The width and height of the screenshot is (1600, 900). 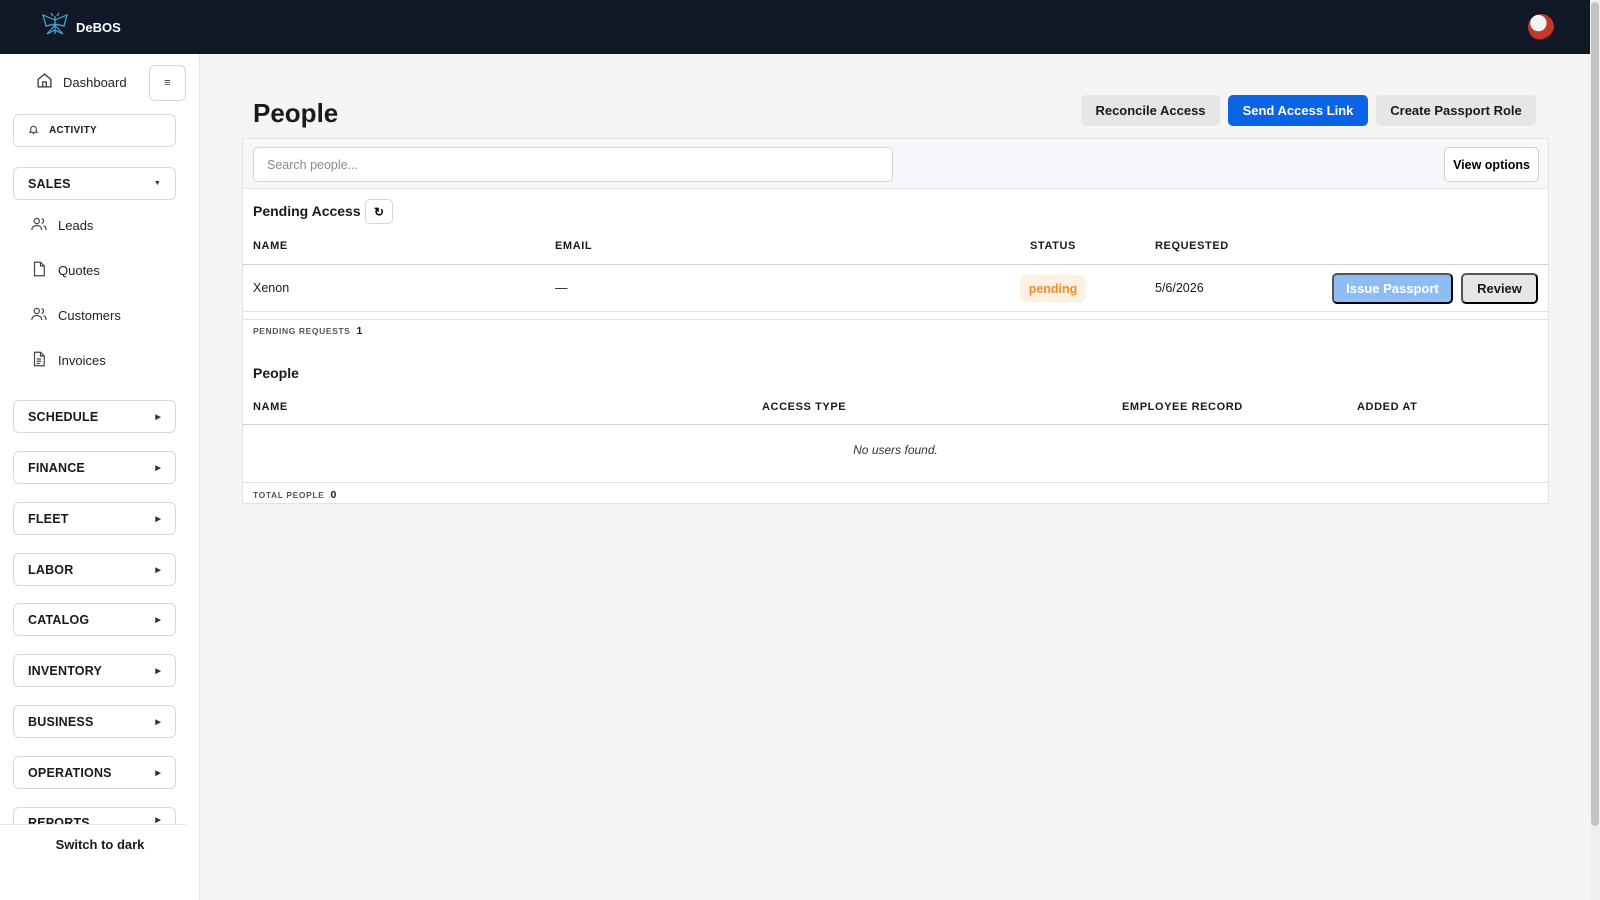 What do you see at coordinates (1499, 288) in the screenshot?
I see `review-button: Review` at bounding box center [1499, 288].